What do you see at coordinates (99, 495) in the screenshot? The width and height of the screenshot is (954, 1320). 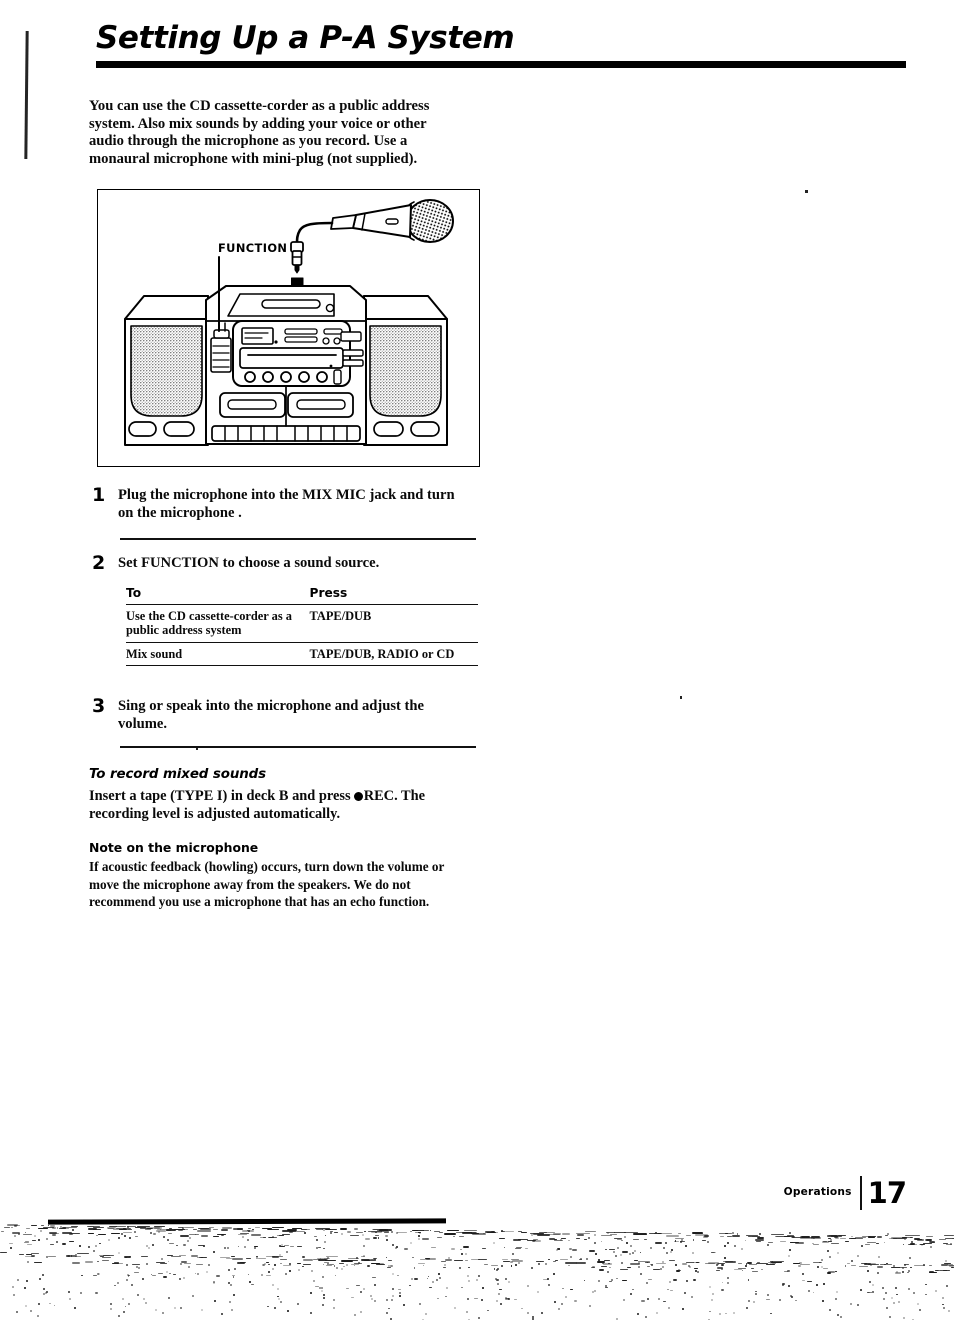 I see `step-1-number: 1` at bounding box center [99, 495].